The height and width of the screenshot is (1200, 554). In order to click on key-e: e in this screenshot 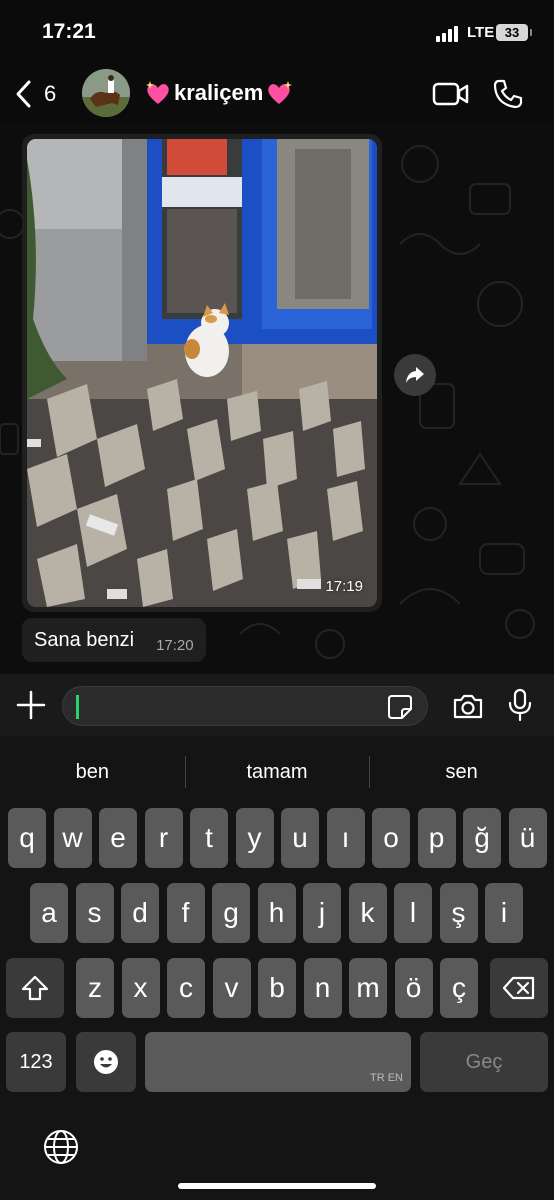, I will do `click(118, 838)`.